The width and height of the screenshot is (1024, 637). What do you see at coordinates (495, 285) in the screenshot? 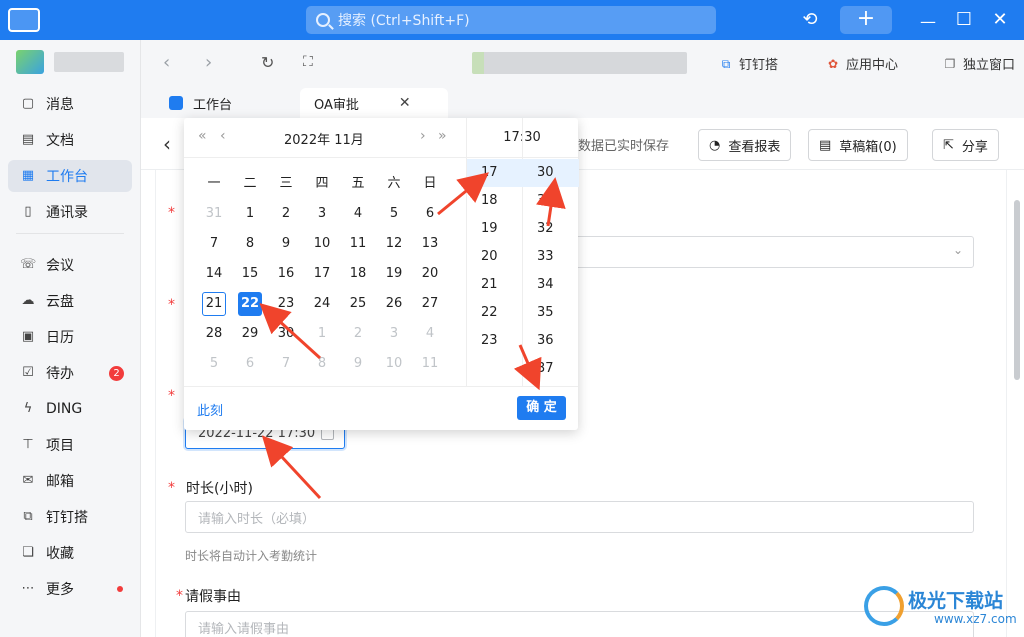
I see `hour-option: 21` at bounding box center [495, 285].